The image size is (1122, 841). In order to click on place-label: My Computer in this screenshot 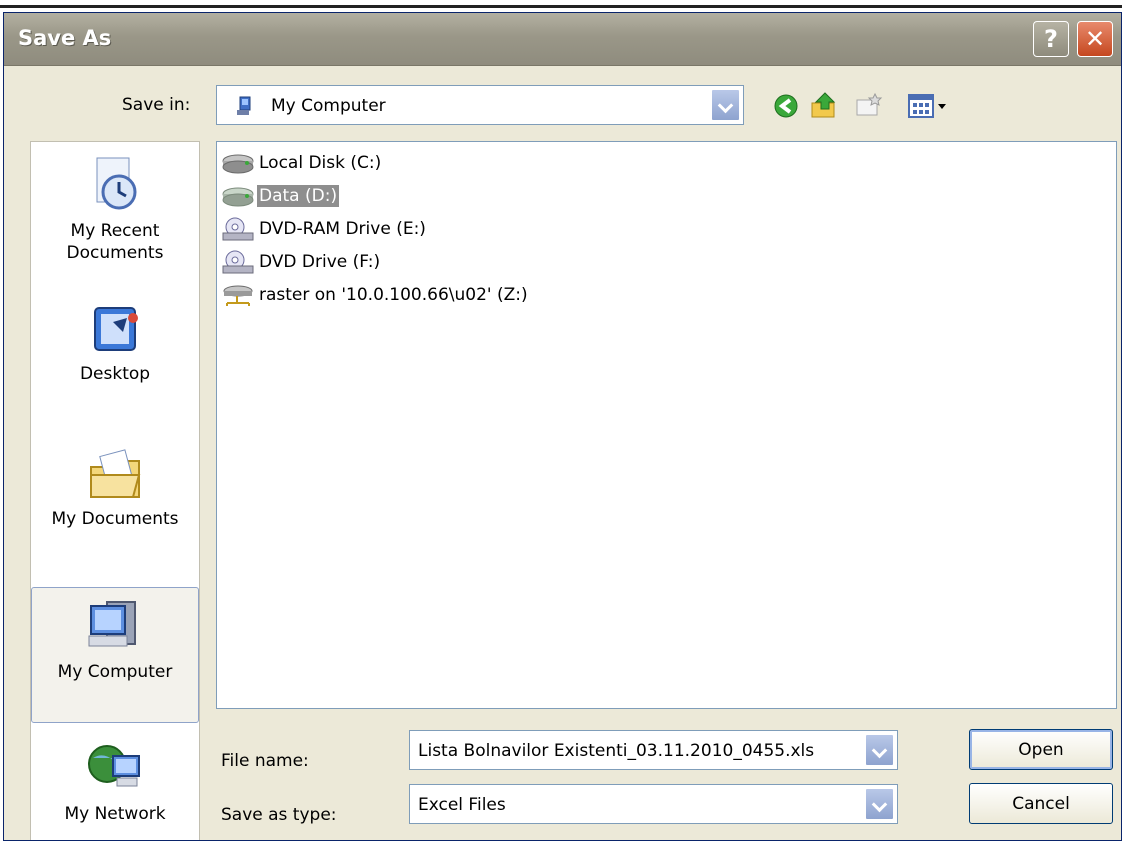, I will do `click(115, 672)`.